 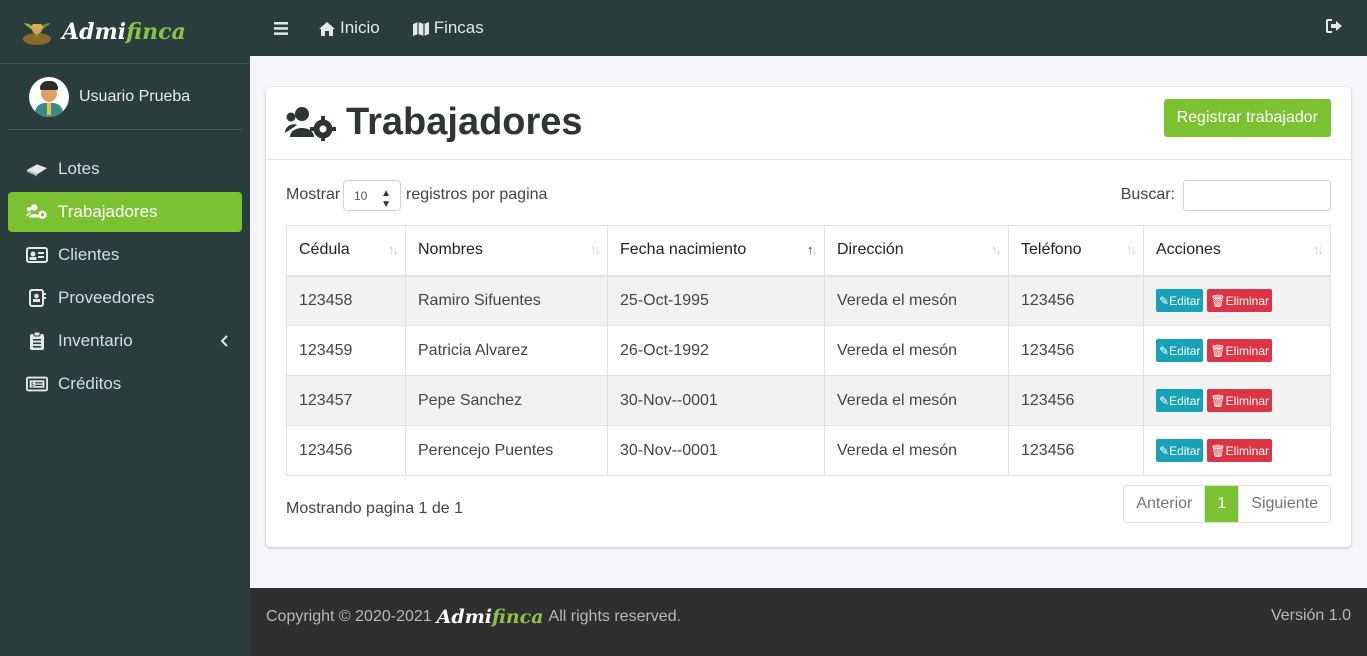 I want to click on pagination-next: Siguiente, so click(x=1284, y=504).